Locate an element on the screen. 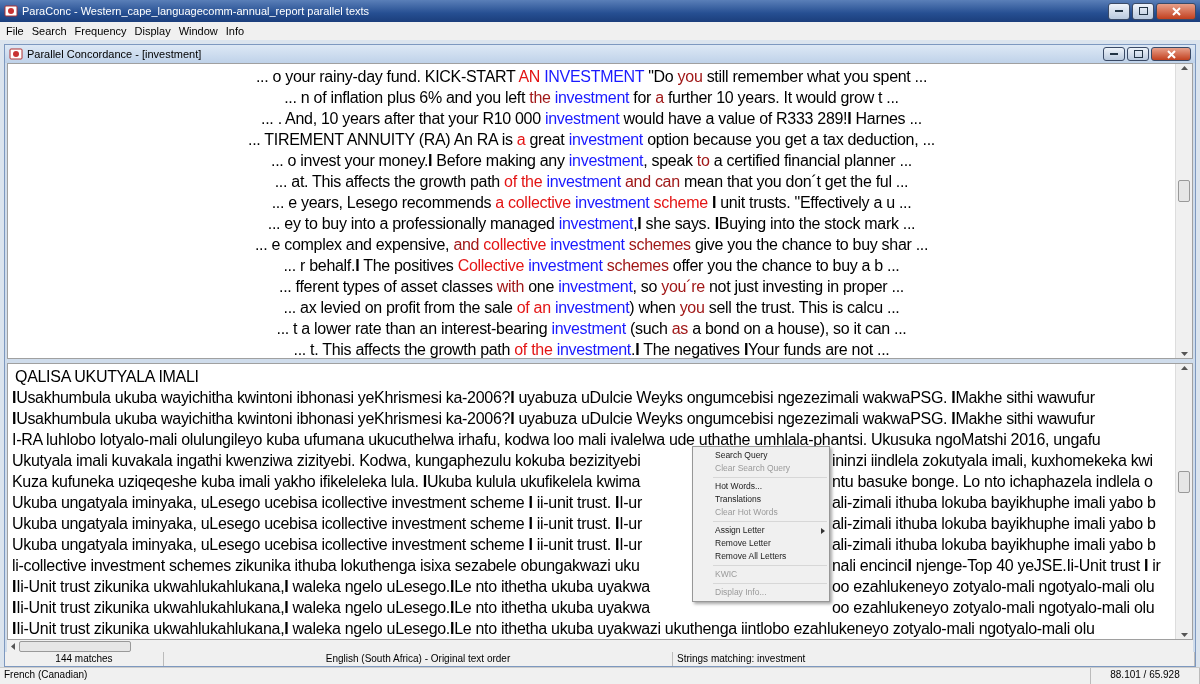 This screenshot has width=1200, height=684. position-status: 88.101 / 65.928 is located at coordinates (1145, 676).